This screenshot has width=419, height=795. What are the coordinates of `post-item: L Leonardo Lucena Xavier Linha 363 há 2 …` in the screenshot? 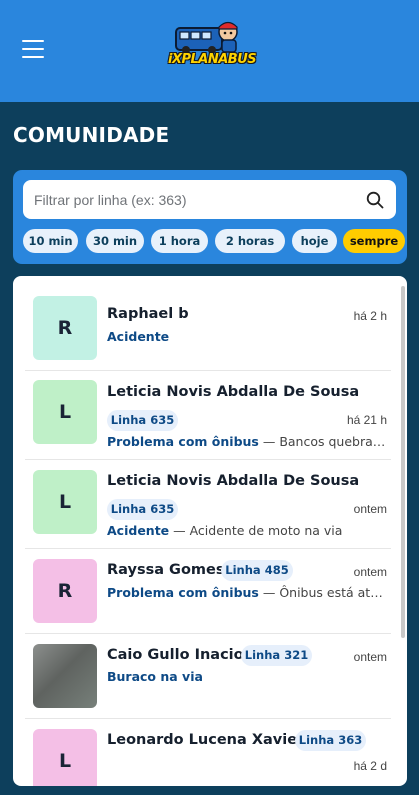 It's located at (208, 752).